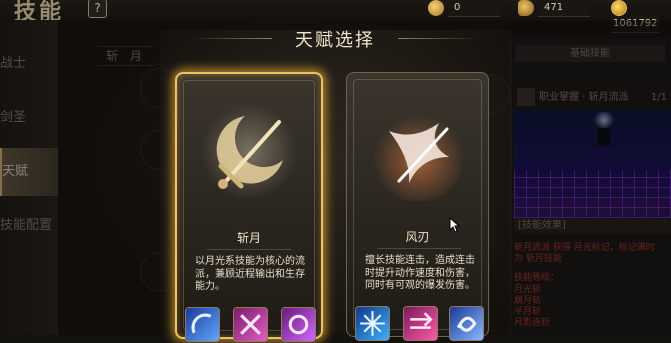 The width and height of the screenshot is (671, 343). I want to click on mouse-cursor-icon, so click(455, 225).